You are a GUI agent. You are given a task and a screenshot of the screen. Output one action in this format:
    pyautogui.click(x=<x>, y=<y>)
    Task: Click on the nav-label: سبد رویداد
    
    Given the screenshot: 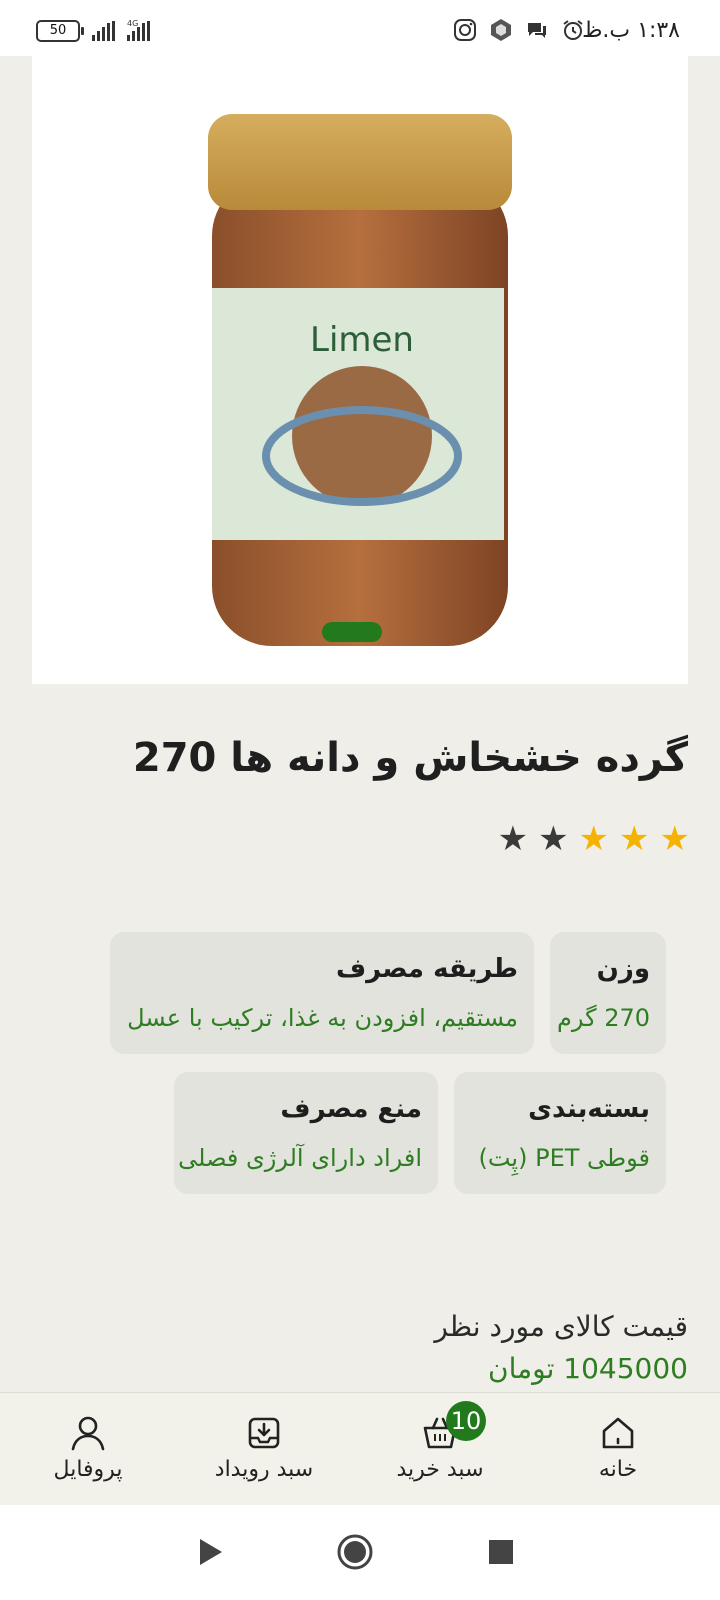 What is the action you would take?
    pyautogui.click(x=264, y=1469)
    